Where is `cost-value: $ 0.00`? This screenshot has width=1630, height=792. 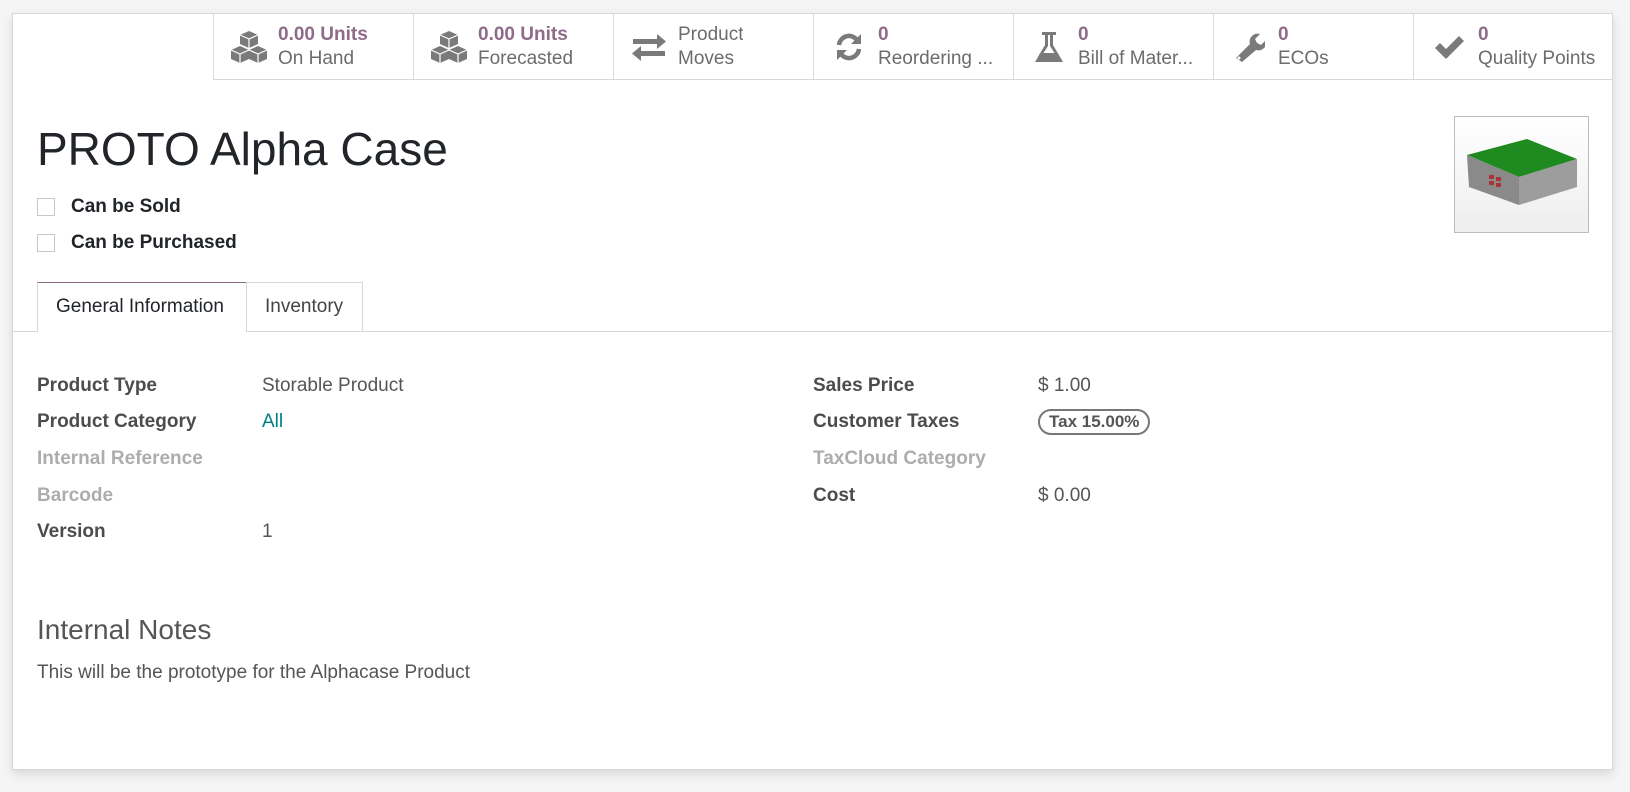
cost-value: $ 0.00 is located at coordinates (1064, 496).